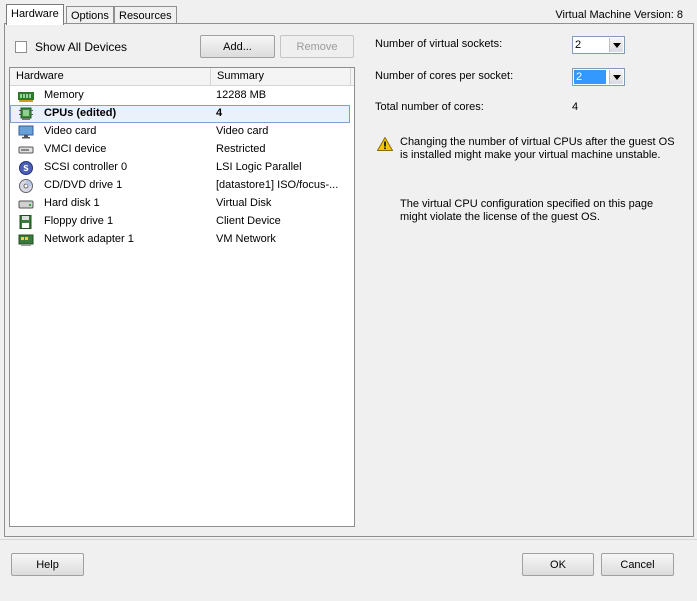  I want to click on hardware-name: VMCI device, so click(75, 149).